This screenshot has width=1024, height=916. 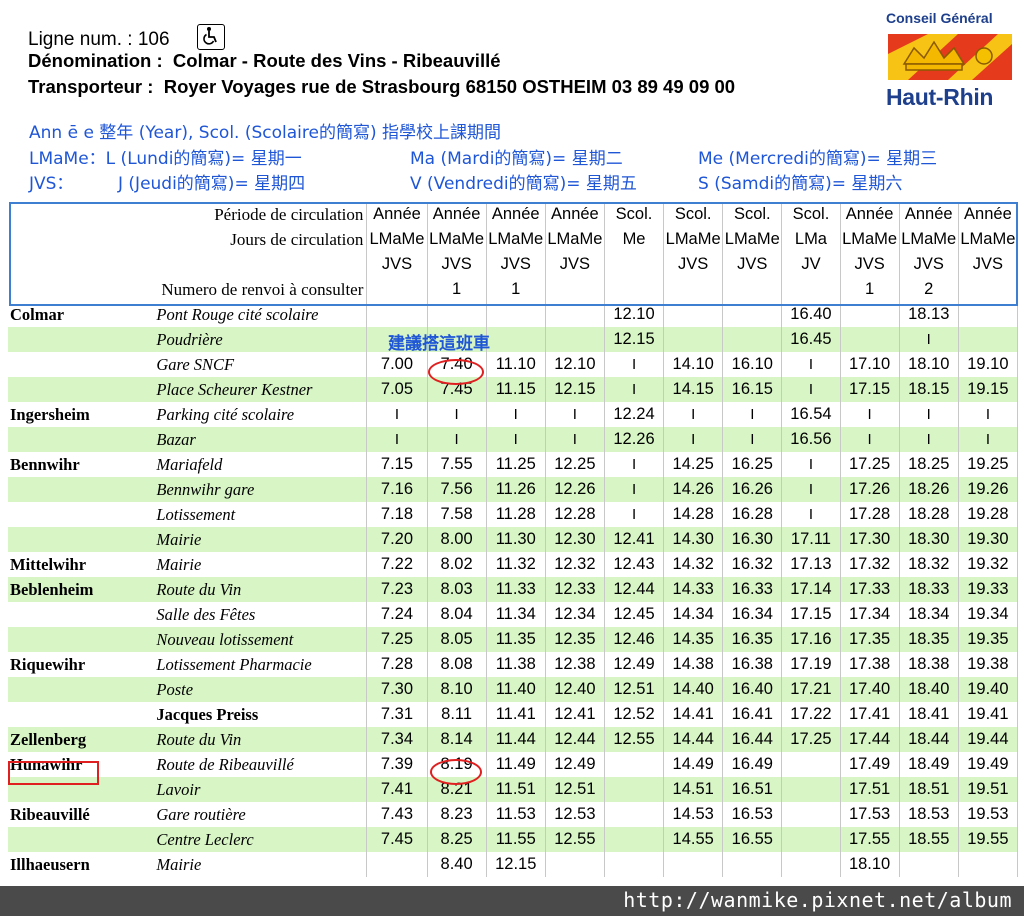 What do you see at coordinates (457, 839) in the screenshot?
I see `departure-time: 8.25` at bounding box center [457, 839].